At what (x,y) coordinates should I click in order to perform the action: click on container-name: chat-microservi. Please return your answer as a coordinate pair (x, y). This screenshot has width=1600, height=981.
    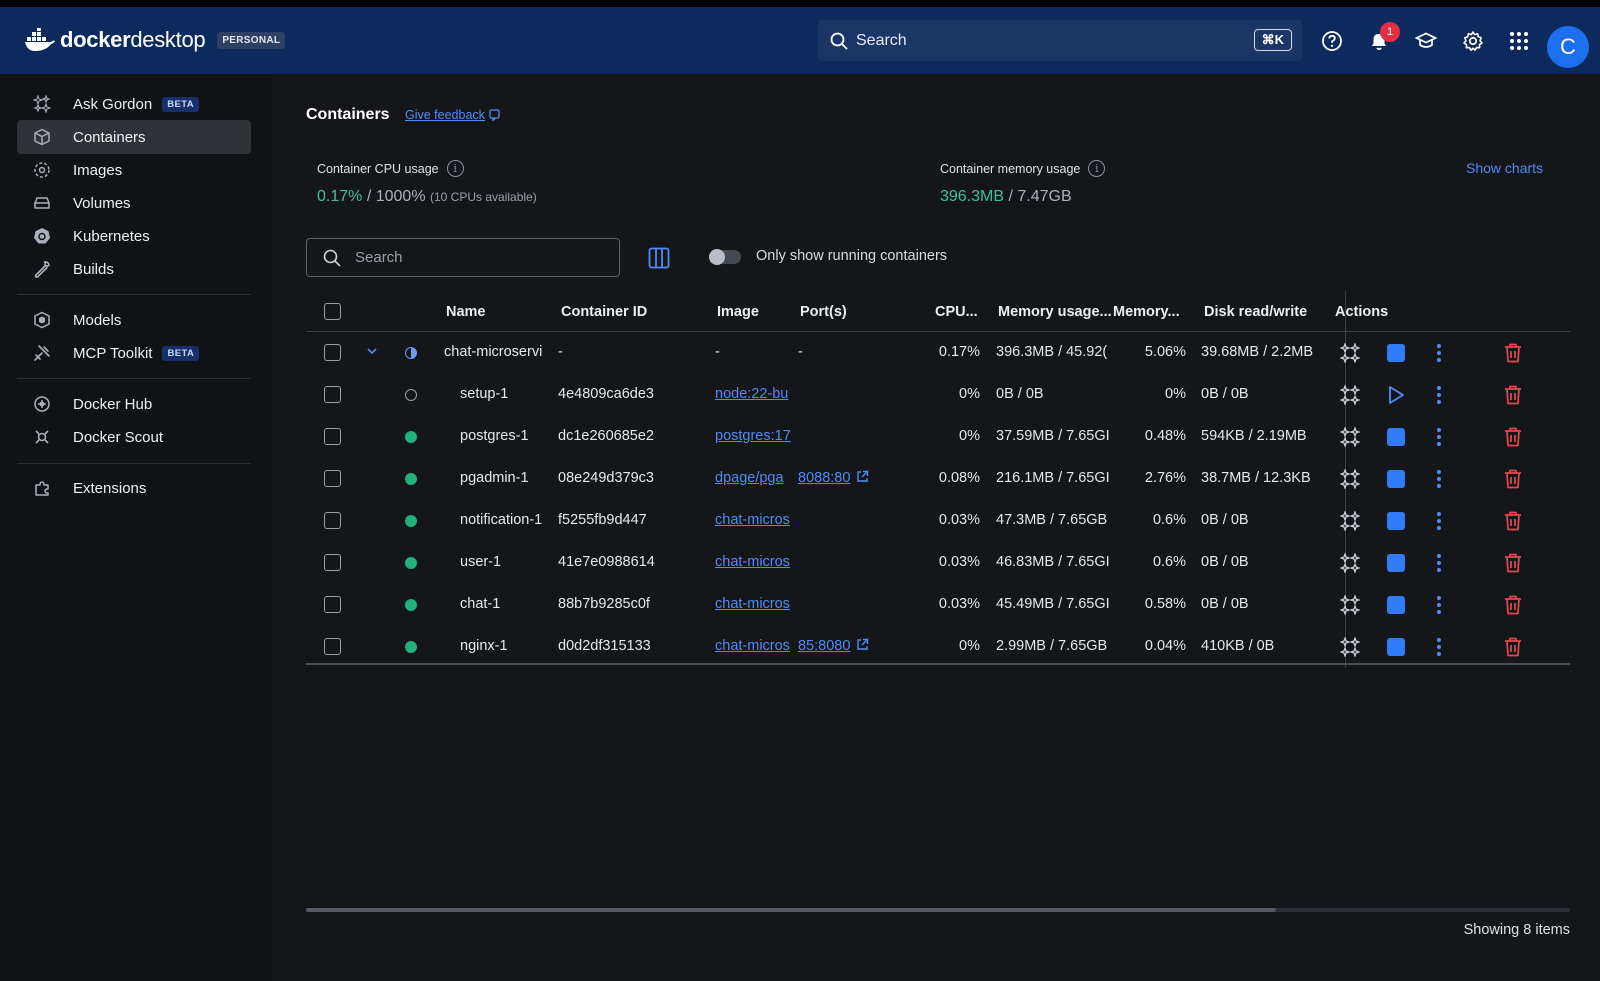
    Looking at the image, I should click on (493, 352).